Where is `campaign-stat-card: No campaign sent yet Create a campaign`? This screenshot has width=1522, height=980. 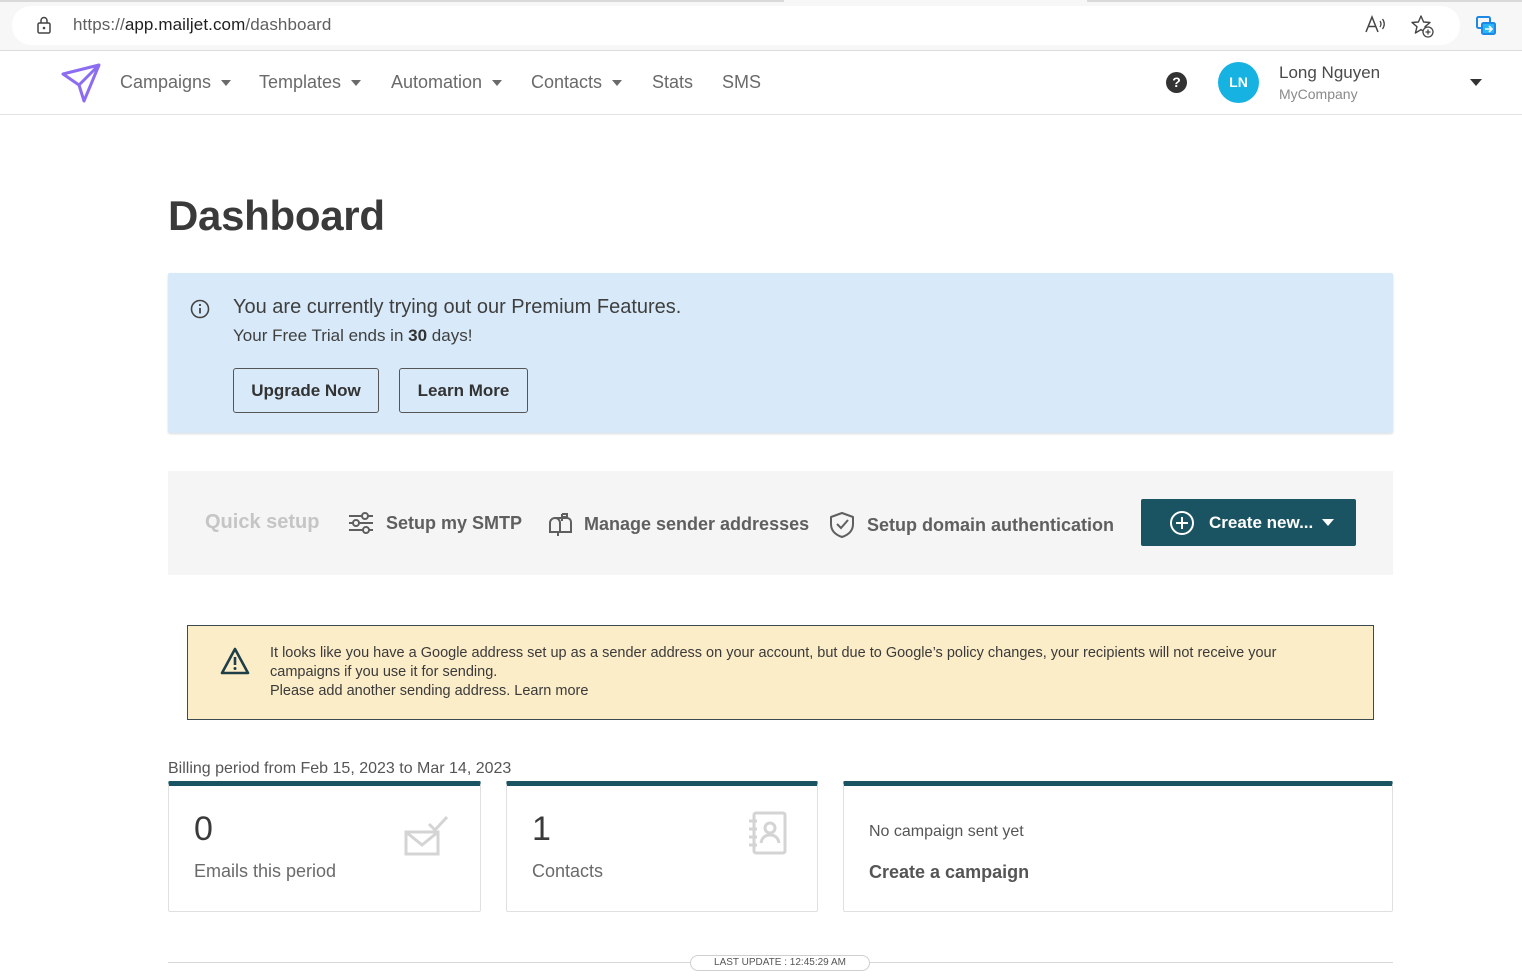
campaign-stat-card: No campaign sent yet Create a campaign is located at coordinates (1118, 846).